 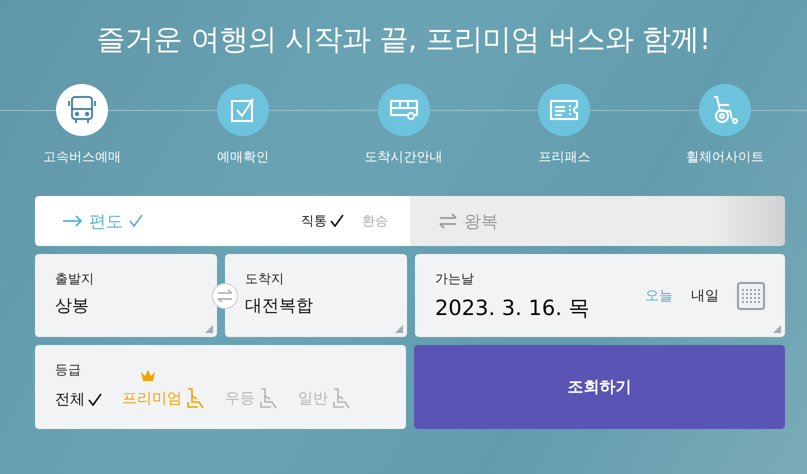 I want to click on calendar-icon, so click(x=751, y=296).